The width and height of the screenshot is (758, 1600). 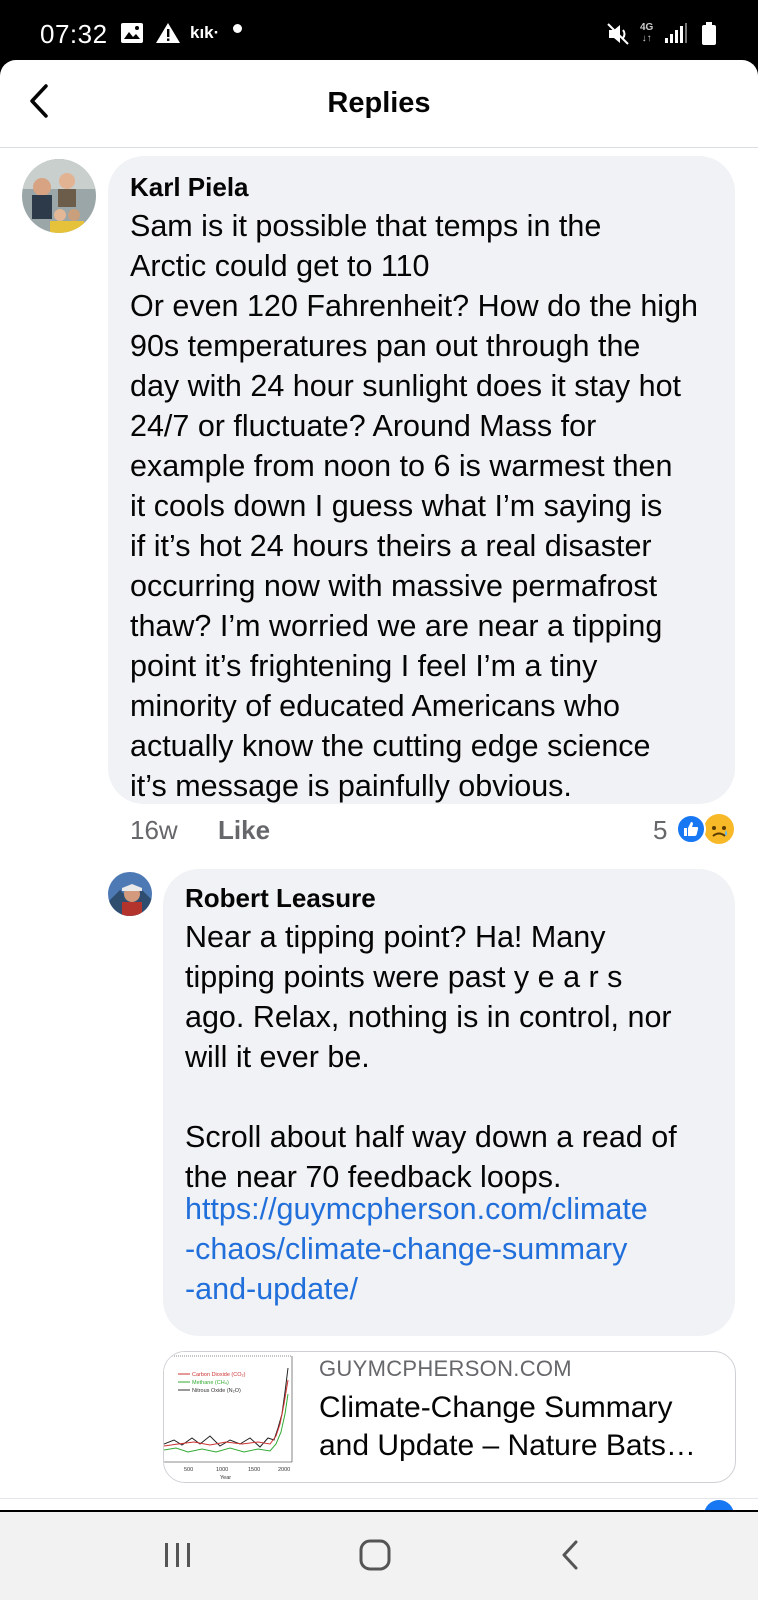 What do you see at coordinates (222, 1470) in the screenshot?
I see `xtick-1000: 1000` at bounding box center [222, 1470].